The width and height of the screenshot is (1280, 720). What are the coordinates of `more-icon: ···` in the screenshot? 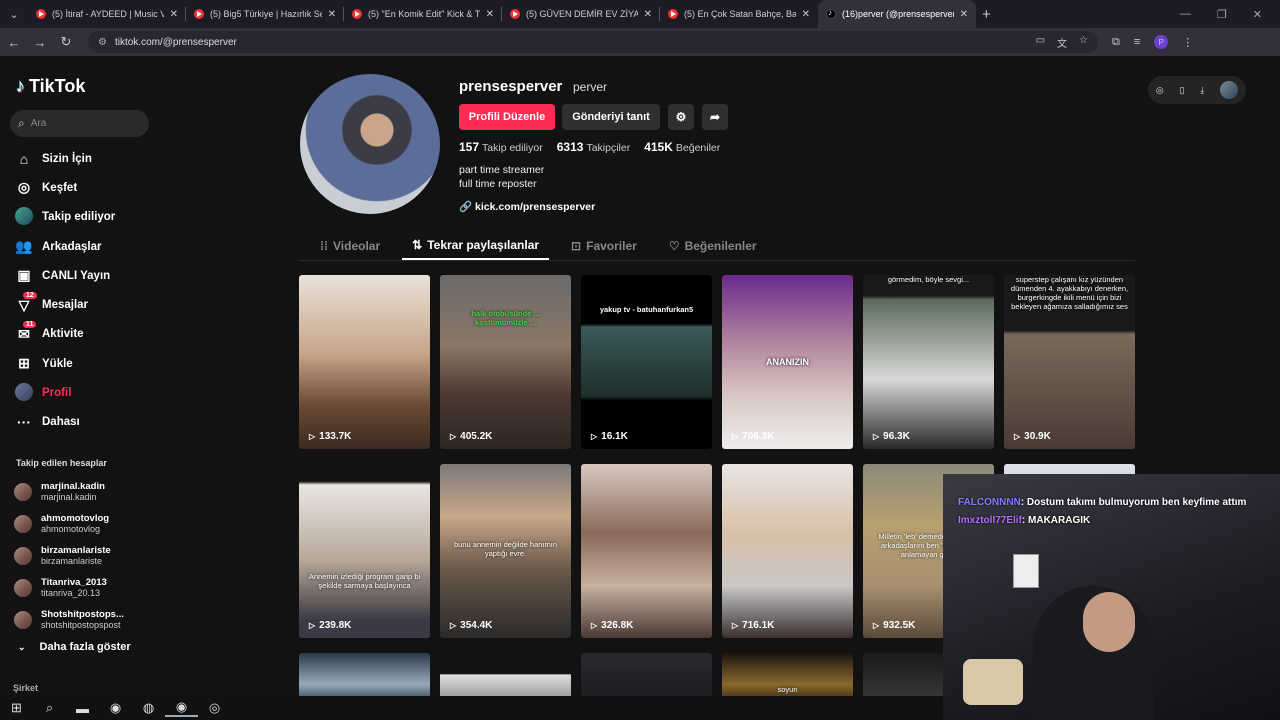 It's located at (24, 422).